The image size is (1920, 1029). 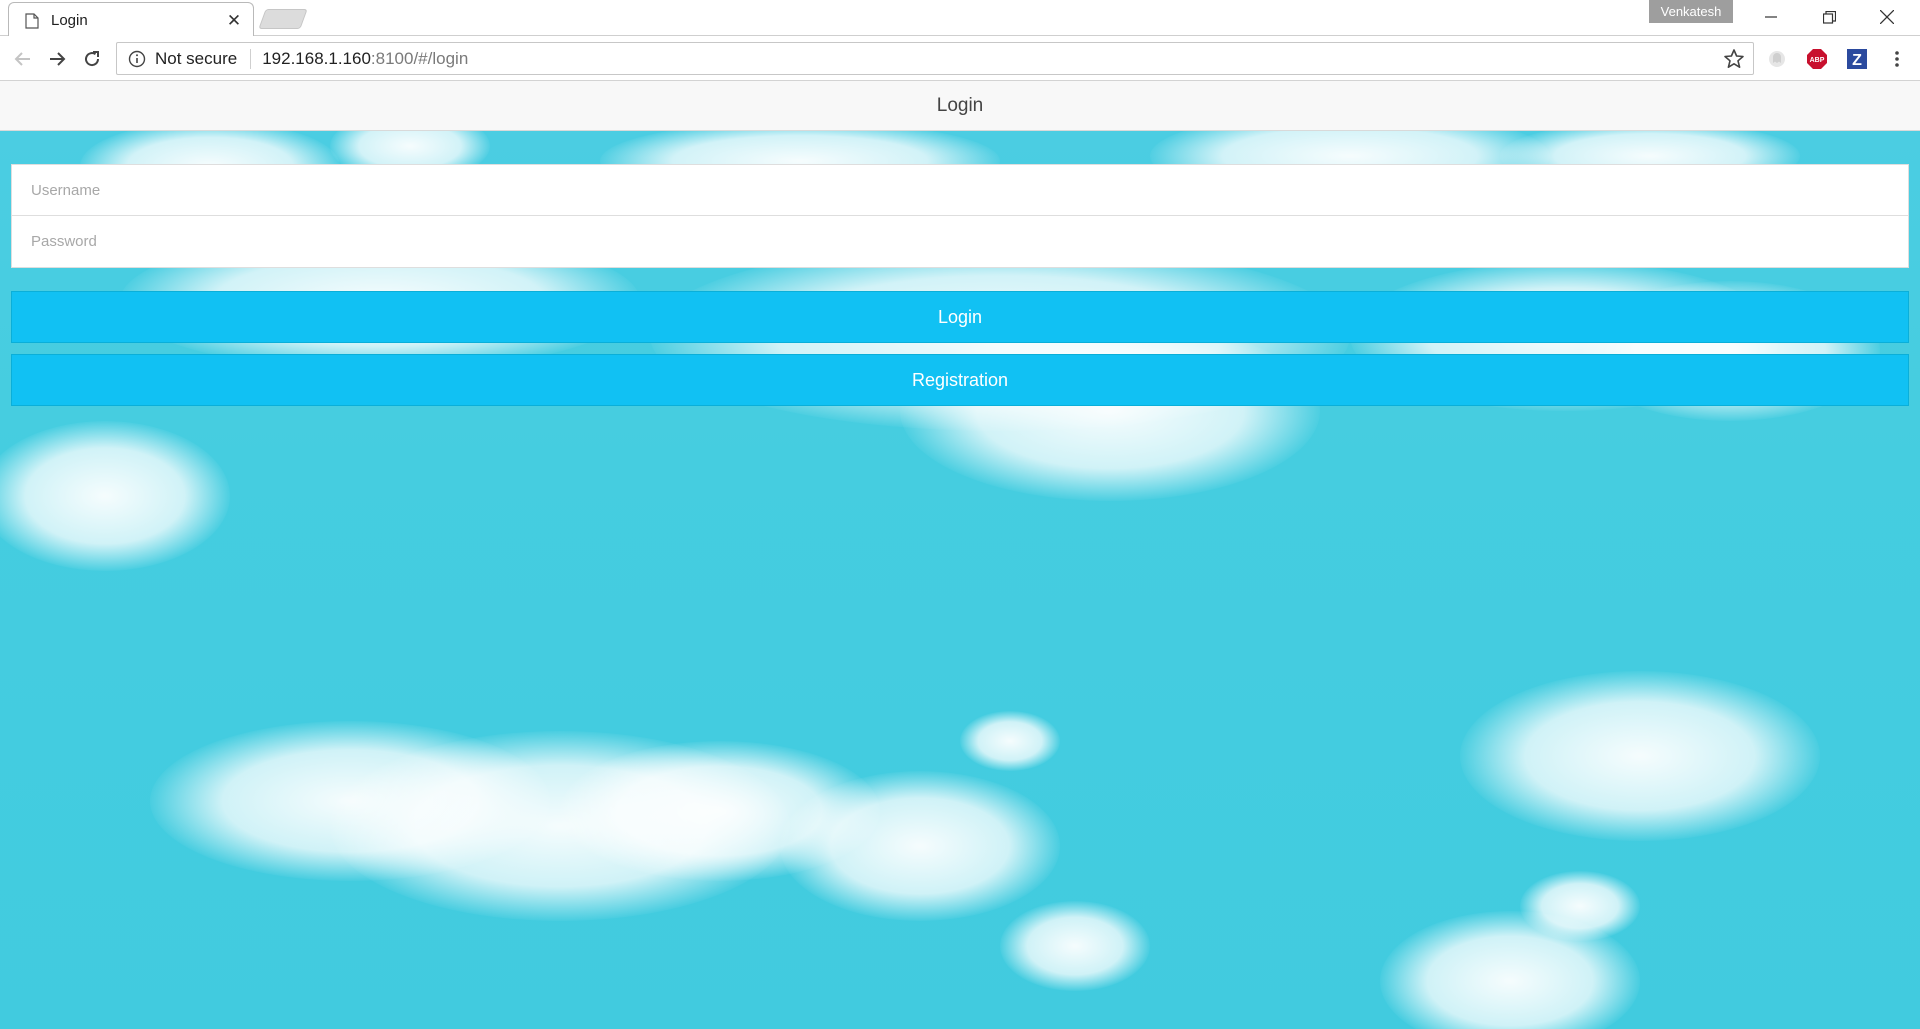 I want to click on reload-button, so click(x=92, y=59).